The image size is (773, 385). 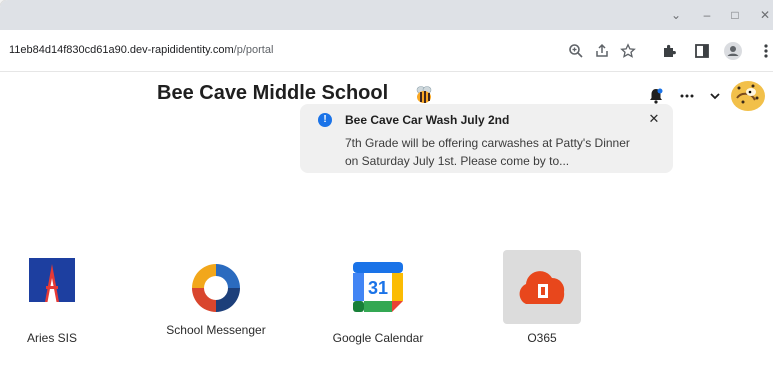 What do you see at coordinates (542, 338) in the screenshot?
I see `app-label-o365: O365` at bounding box center [542, 338].